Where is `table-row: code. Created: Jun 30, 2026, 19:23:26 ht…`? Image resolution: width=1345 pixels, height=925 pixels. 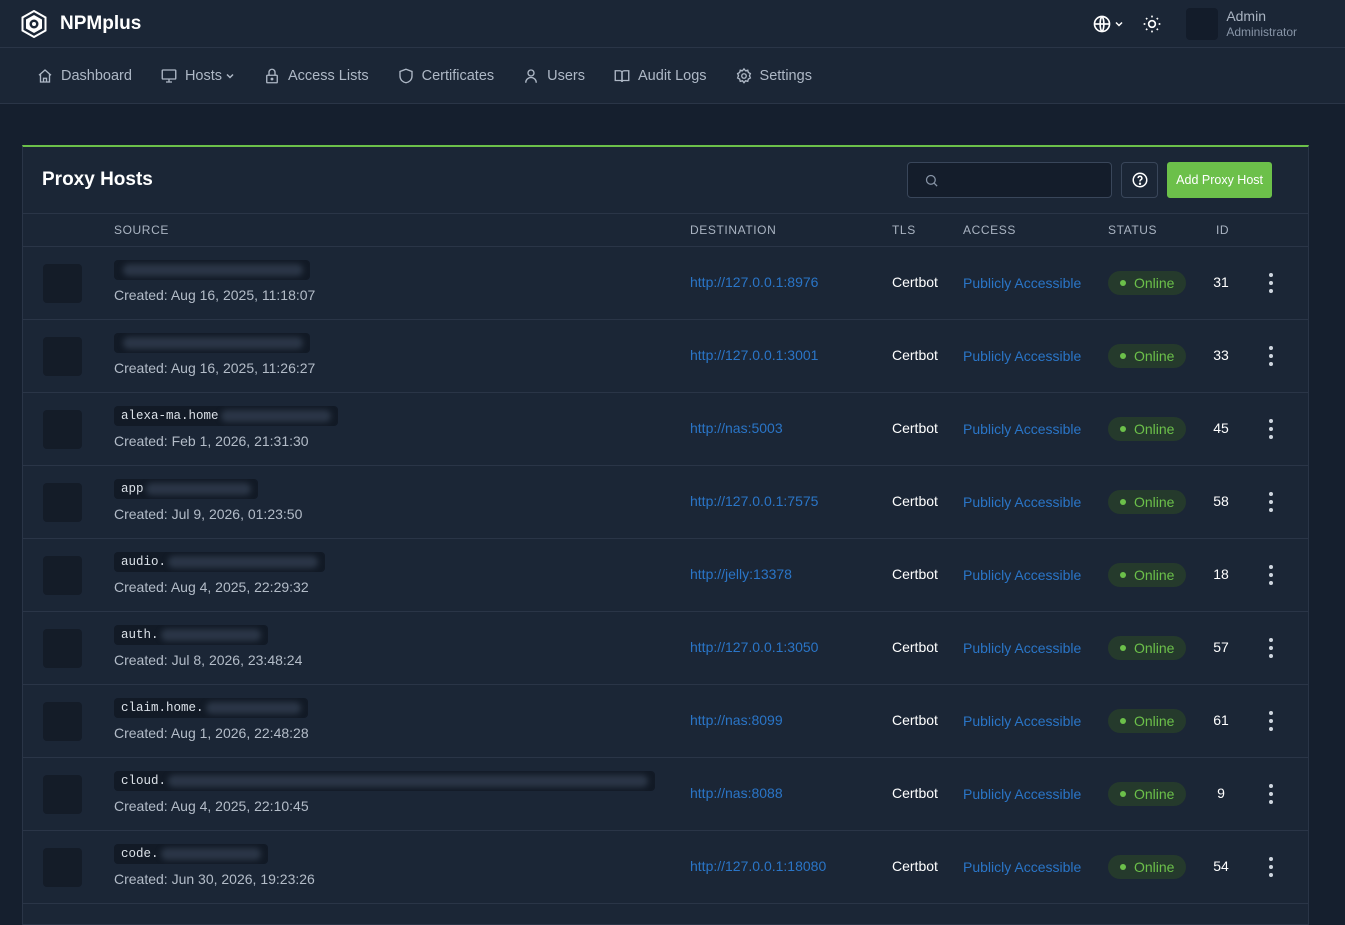 table-row: code. Created: Jun 30, 2026, 19:23:26 ht… is located at coordinates (665, 867).